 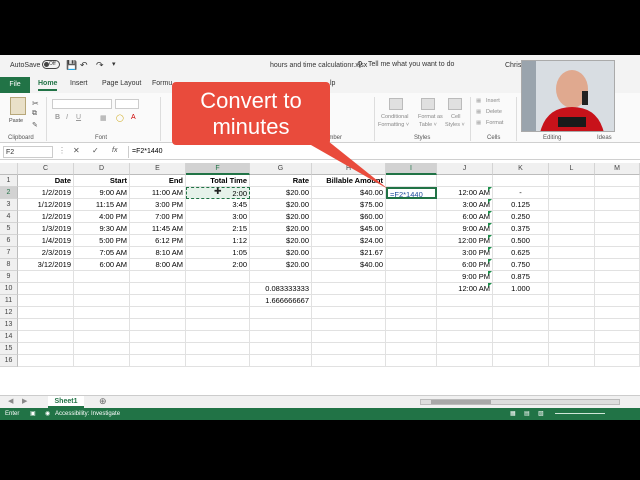 What do you see at coordinates (35, 103) in the screenshot?
I see `cut-icon: ✂` at bounding box center [35, 103].